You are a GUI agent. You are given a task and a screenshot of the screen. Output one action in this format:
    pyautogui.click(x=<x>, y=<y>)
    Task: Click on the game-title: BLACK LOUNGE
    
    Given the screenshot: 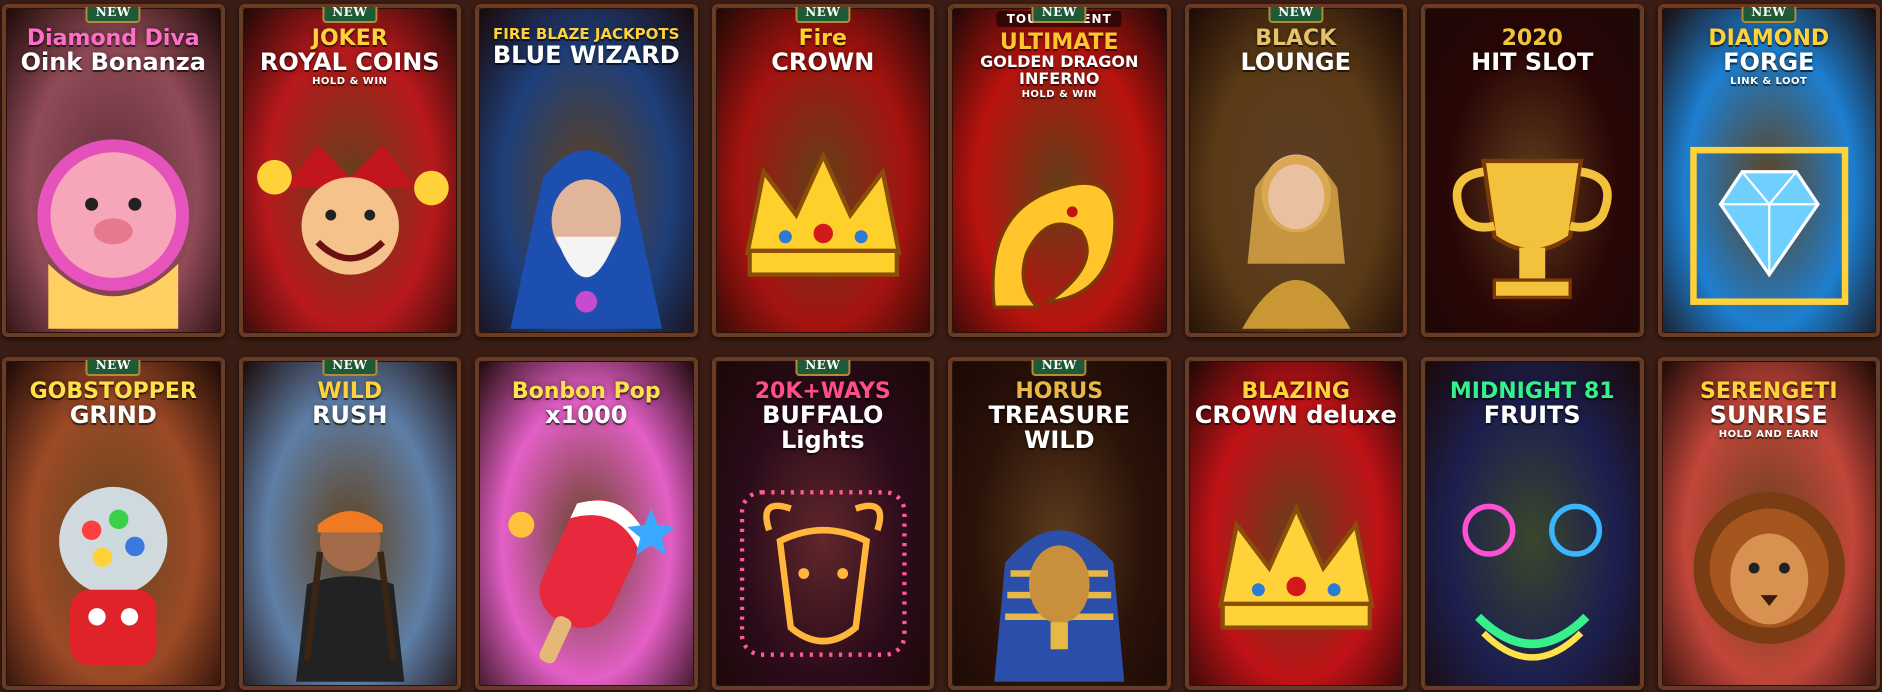 What is the action you would take?
    pyautogui.click(x=1296, y=51)
    